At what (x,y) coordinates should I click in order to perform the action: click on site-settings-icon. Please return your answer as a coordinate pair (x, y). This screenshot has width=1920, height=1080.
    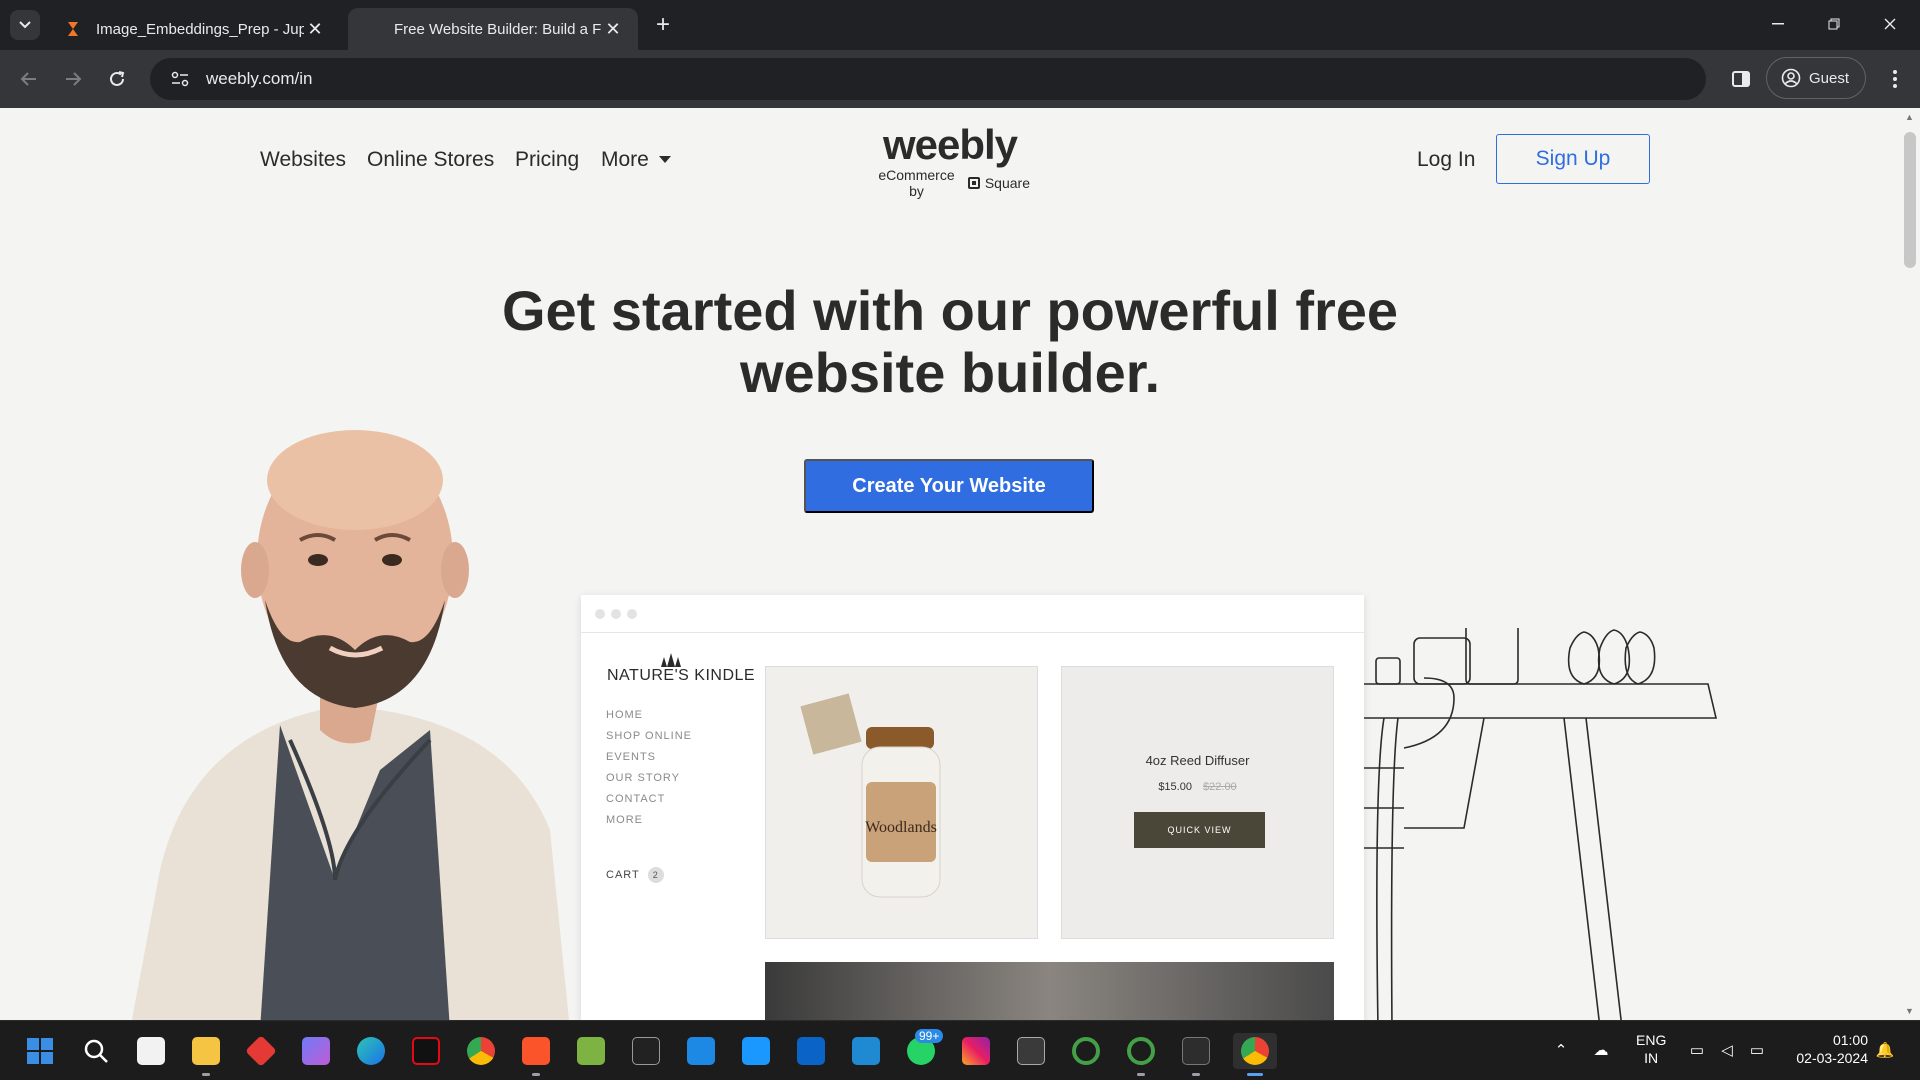
    Looking at the image, I should click on (180, 79).